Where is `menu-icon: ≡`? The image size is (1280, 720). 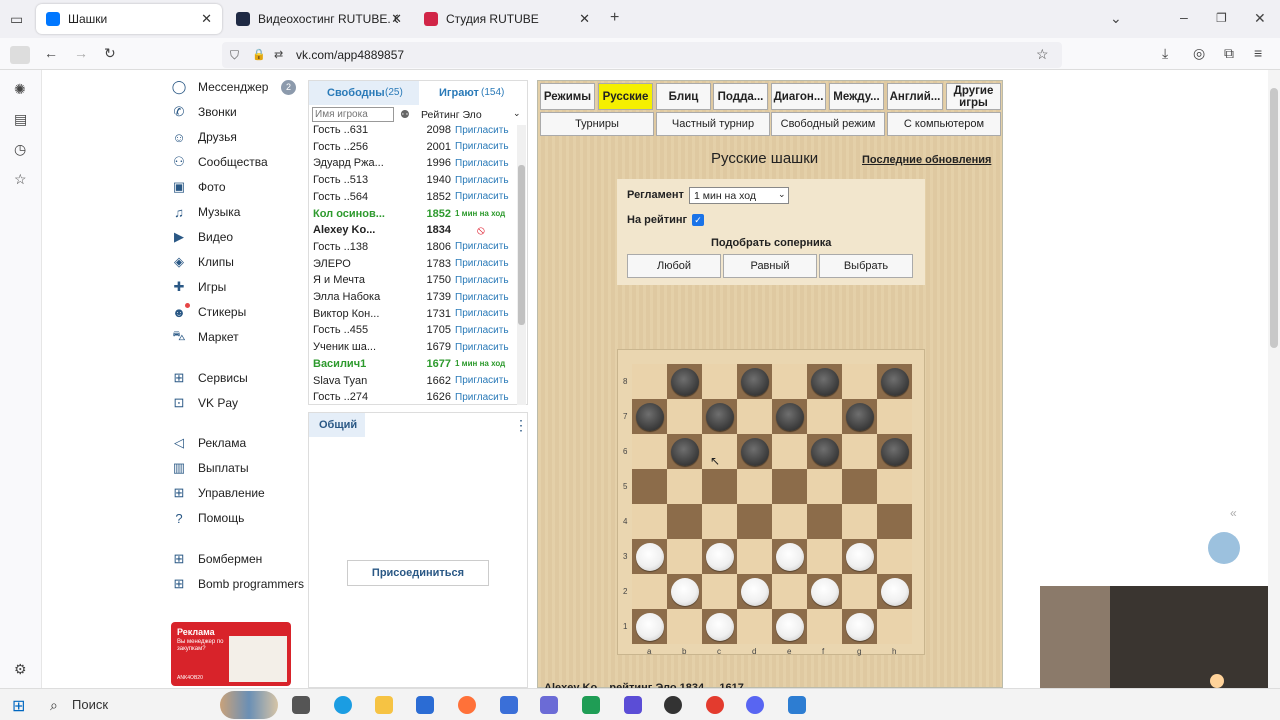
menu-icon: ≡ is located at coordinates (1258, 53).